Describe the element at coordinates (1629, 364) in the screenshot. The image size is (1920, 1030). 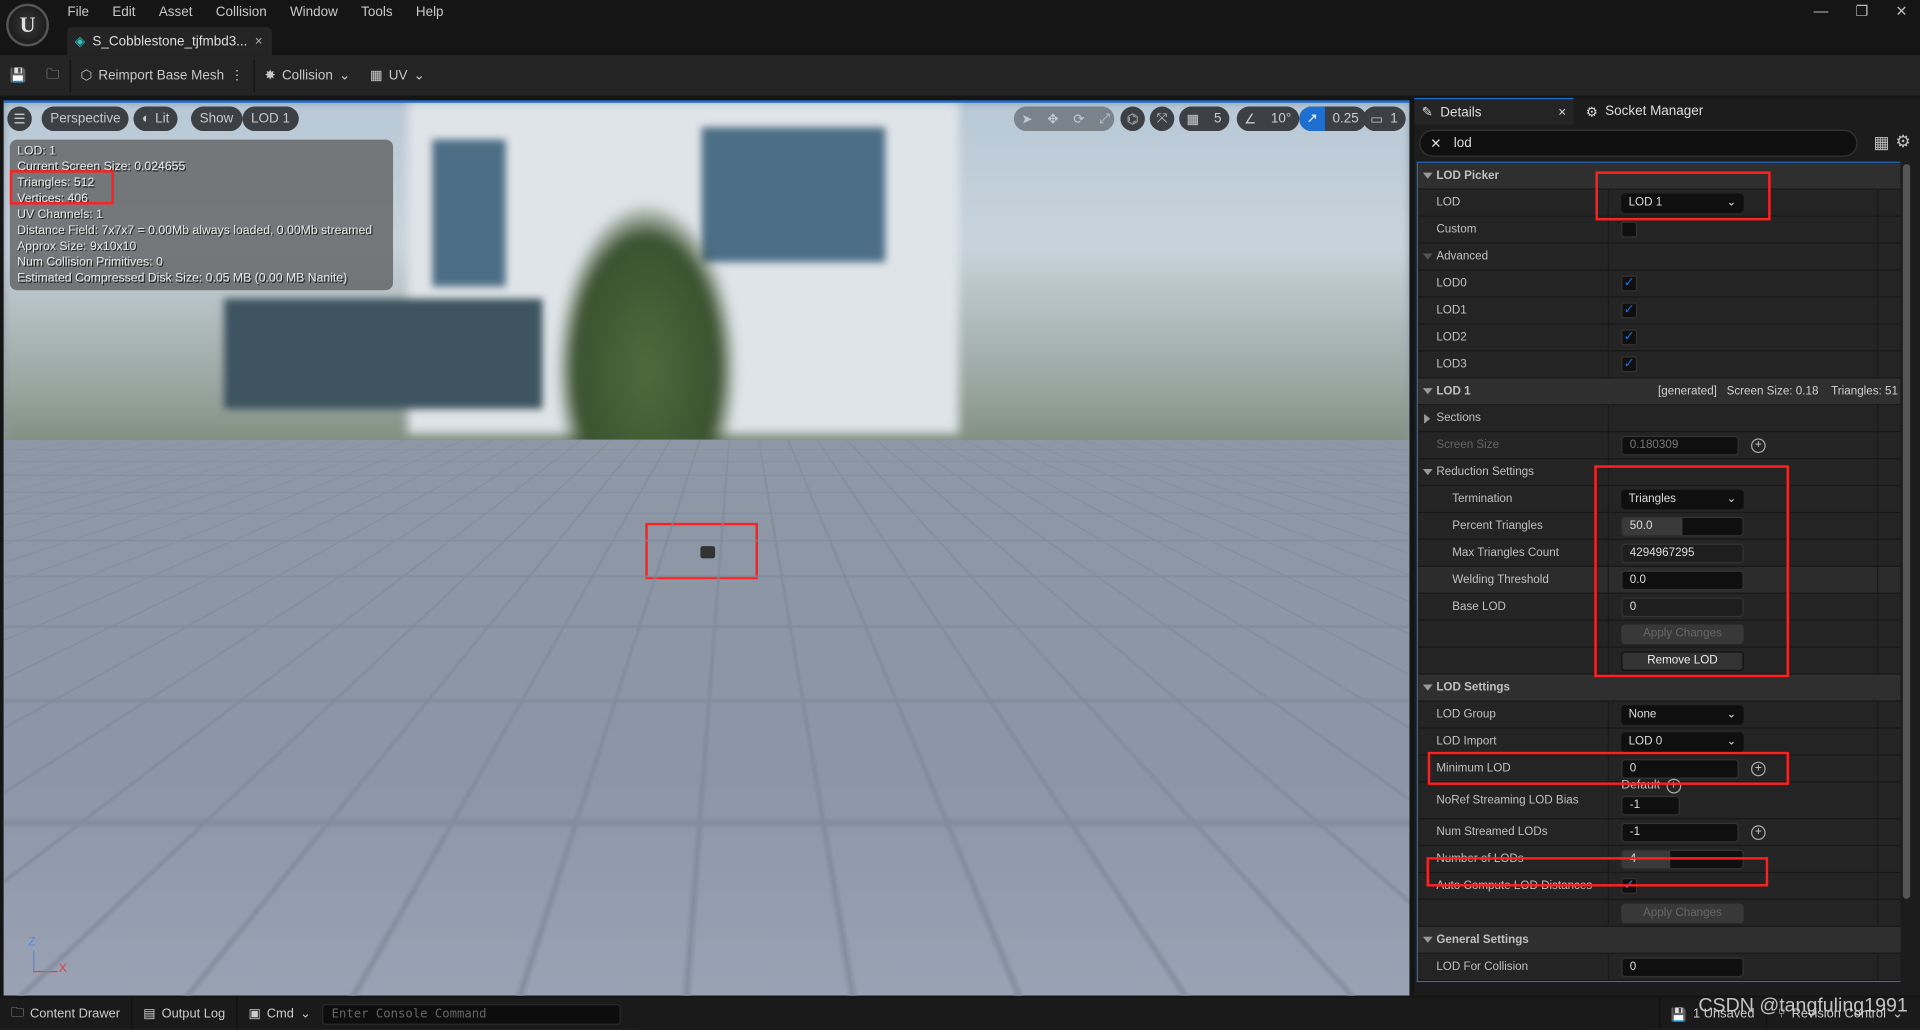
I see `lod3-checkbox: ✓` at that location.